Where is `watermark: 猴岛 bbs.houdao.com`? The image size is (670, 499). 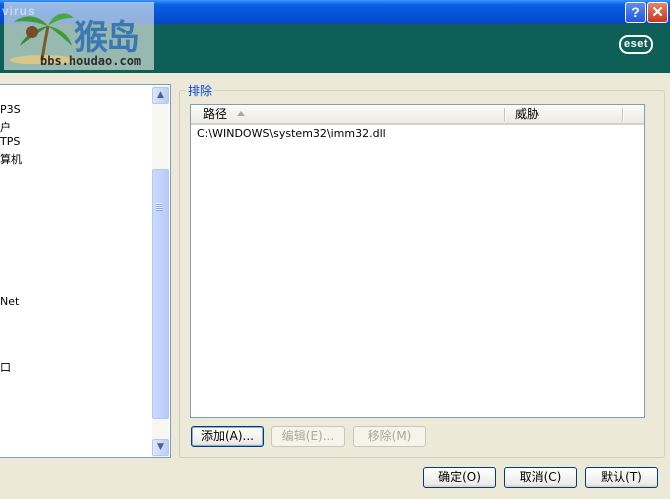
watermark: 猴岛 bbs.houdao.com is located at coordinates (79, 36).